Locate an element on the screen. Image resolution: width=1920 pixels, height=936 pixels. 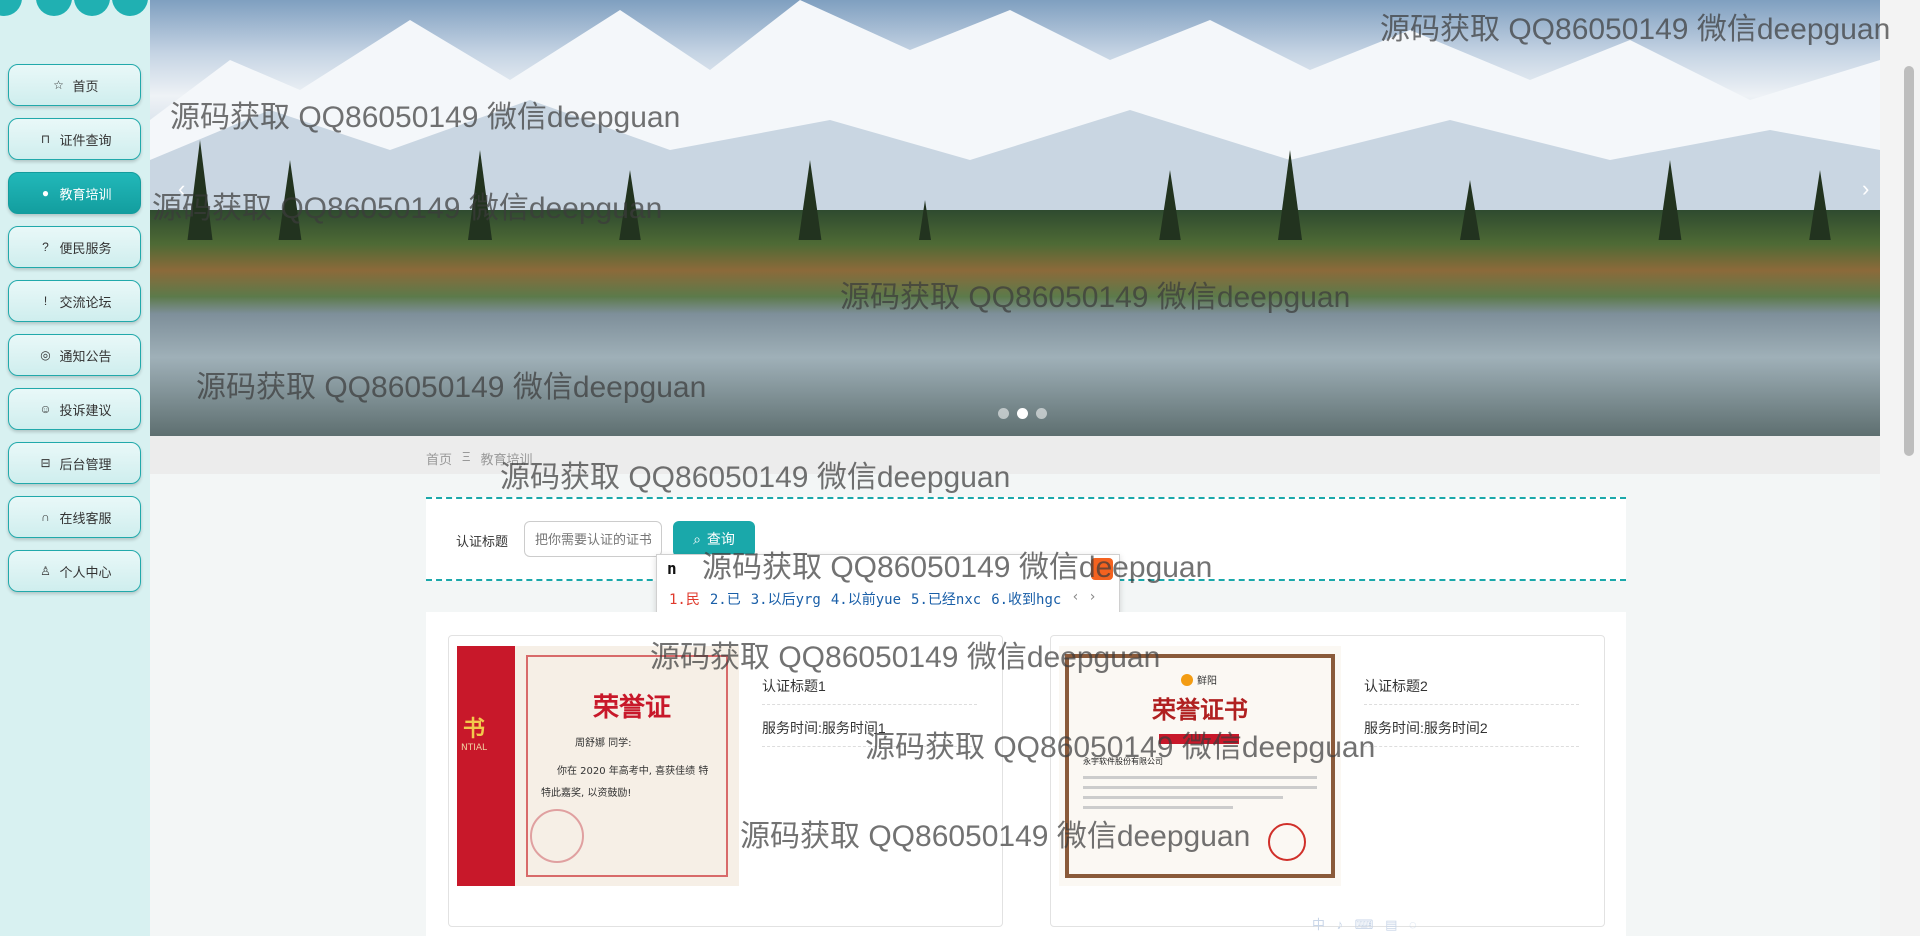
headset-icon: ∩ is located at coordinates (45, 517).